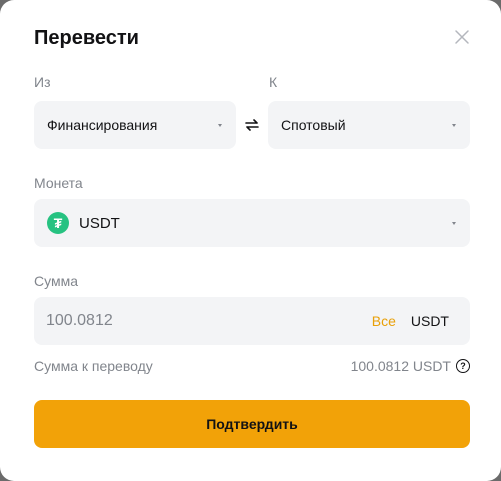 This screenshot has height=481, width=501. I want to click on transfer-amount-row: Сумма к переводу 100.0812 USDT ?, so click(252, 366).